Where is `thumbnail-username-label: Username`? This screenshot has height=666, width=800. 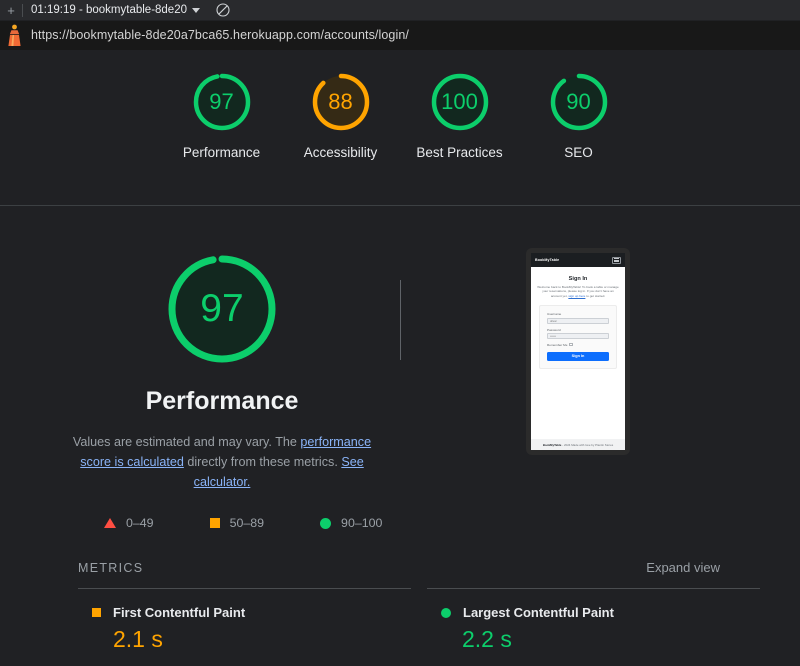 thumbnail-username-label: Username is located at coordinates (554, 314).